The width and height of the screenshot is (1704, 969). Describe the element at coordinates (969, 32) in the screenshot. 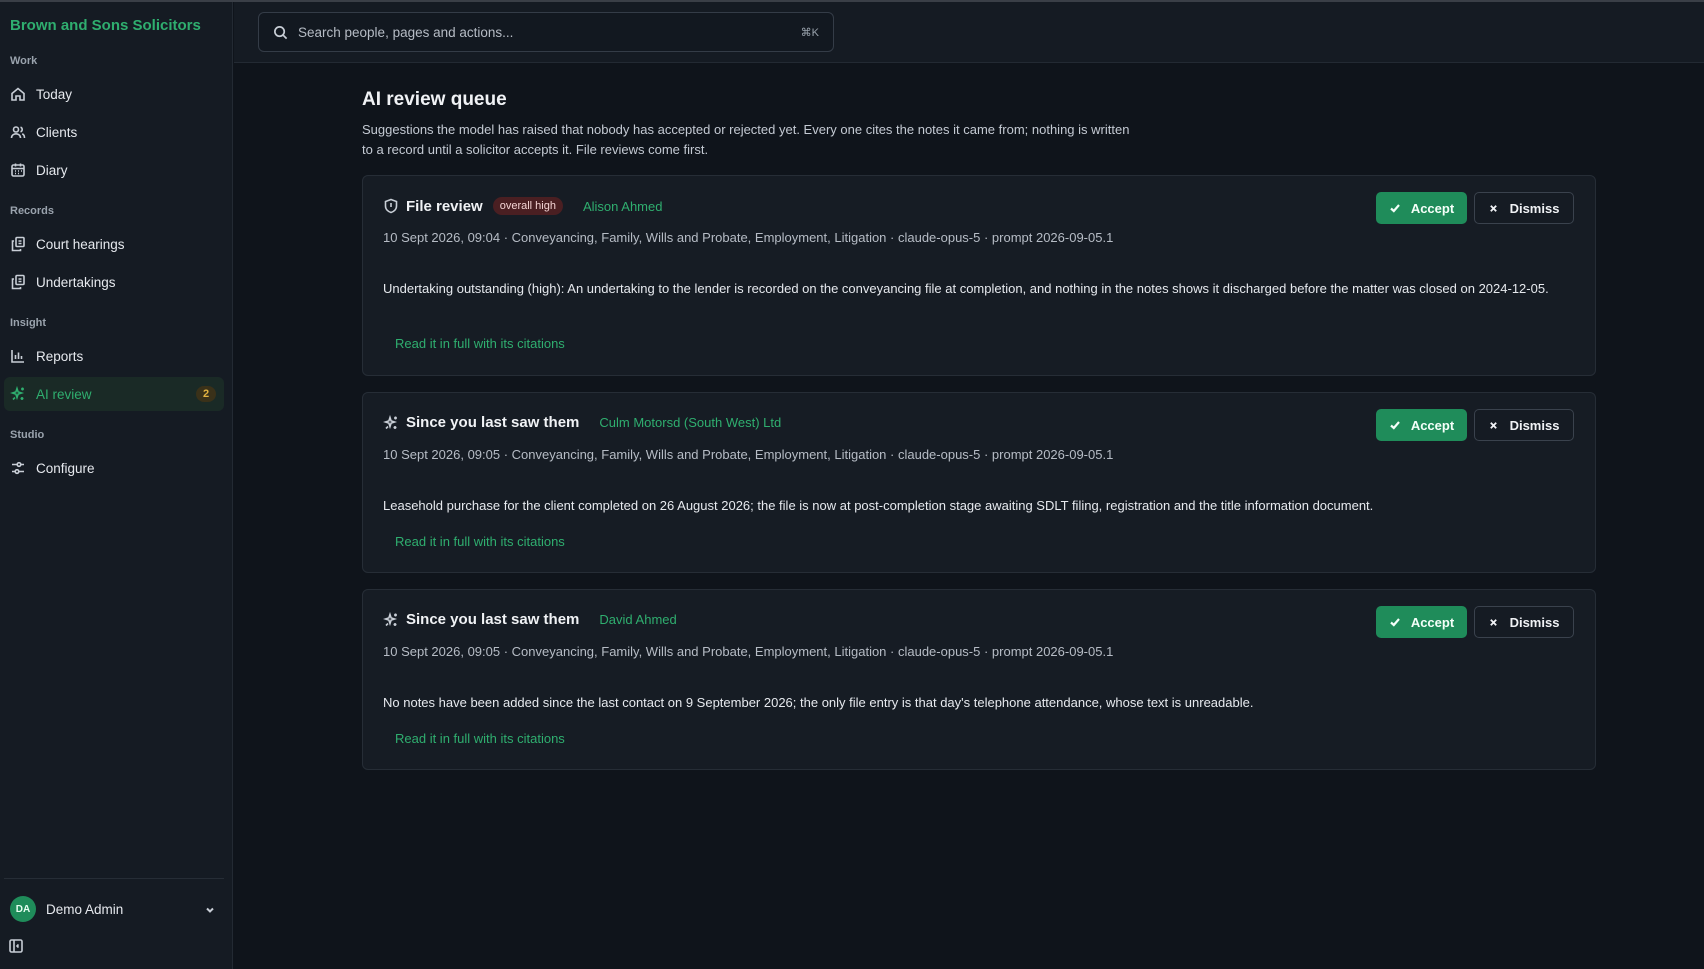

I see `top-header: ⌘K` at that location.